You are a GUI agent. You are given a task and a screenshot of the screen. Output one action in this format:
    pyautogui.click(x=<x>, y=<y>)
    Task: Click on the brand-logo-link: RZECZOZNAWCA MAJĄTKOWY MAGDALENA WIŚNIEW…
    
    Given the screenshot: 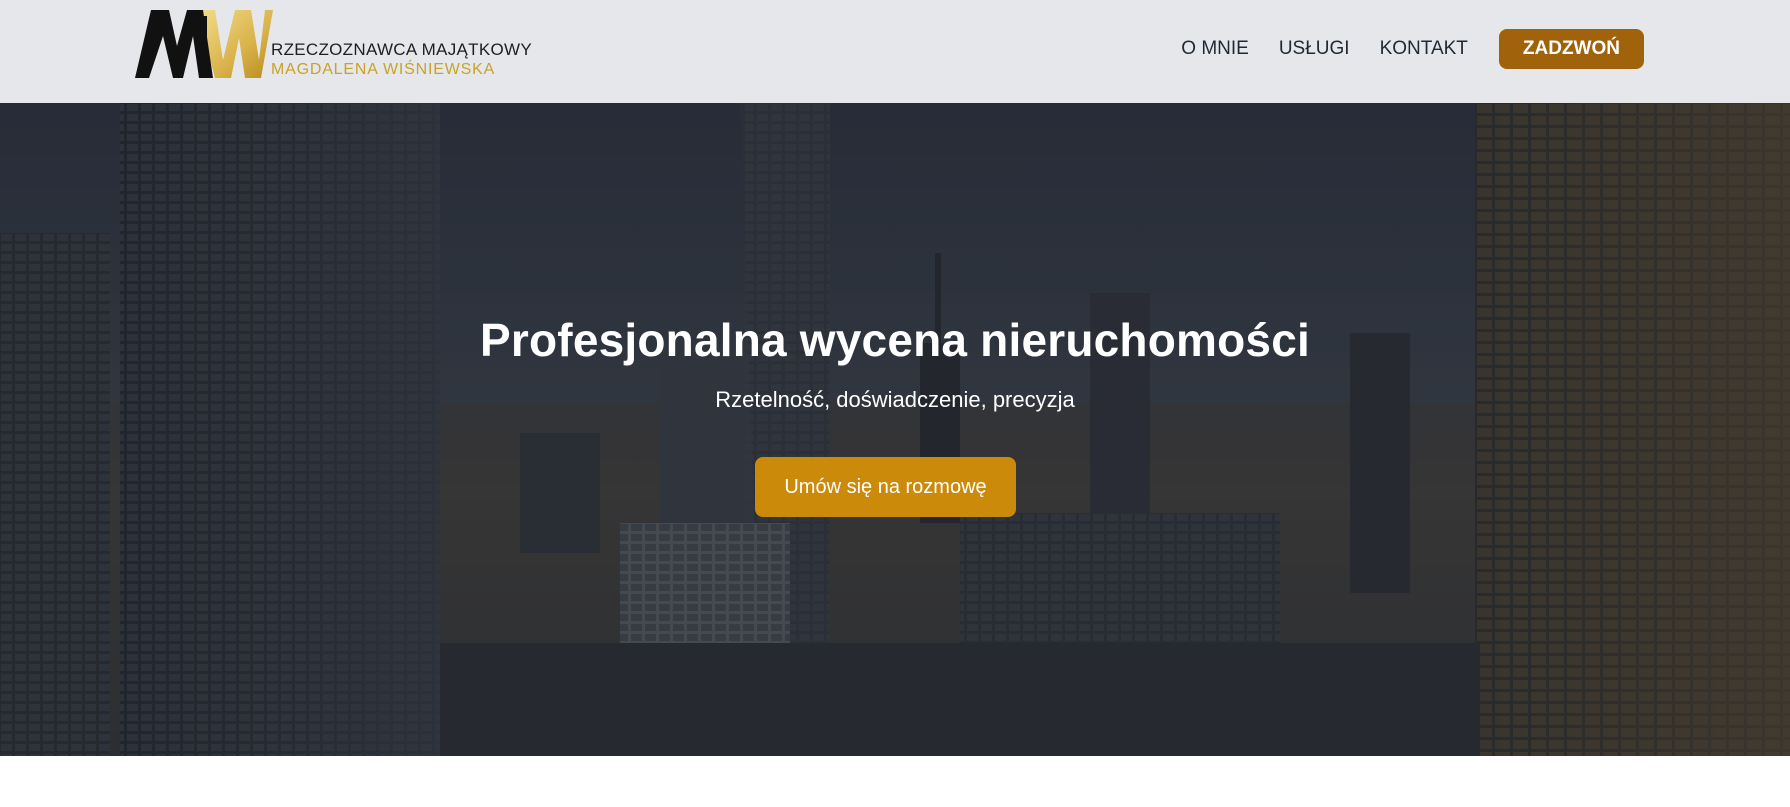 What is the action you would take?
    pyautogui.click(x=335, y=44)
    